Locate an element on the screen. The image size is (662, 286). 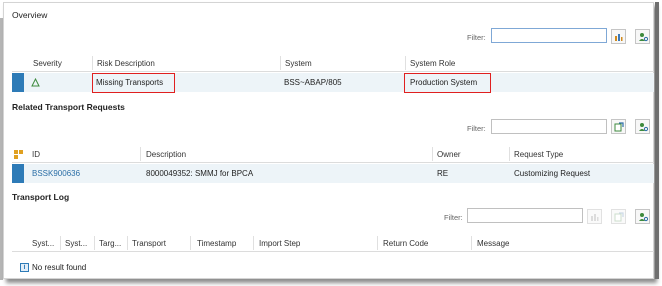
info-icon: i is located at coordinates (24, 267).